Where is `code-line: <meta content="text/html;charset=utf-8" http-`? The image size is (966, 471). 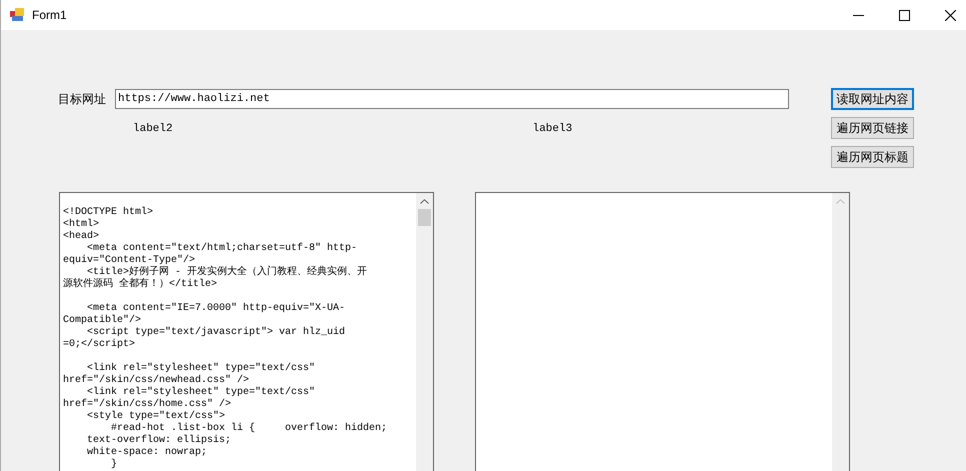 code-line: <meta content="text/html;charset=utf-8" http- is located at coordinates (222, 248).